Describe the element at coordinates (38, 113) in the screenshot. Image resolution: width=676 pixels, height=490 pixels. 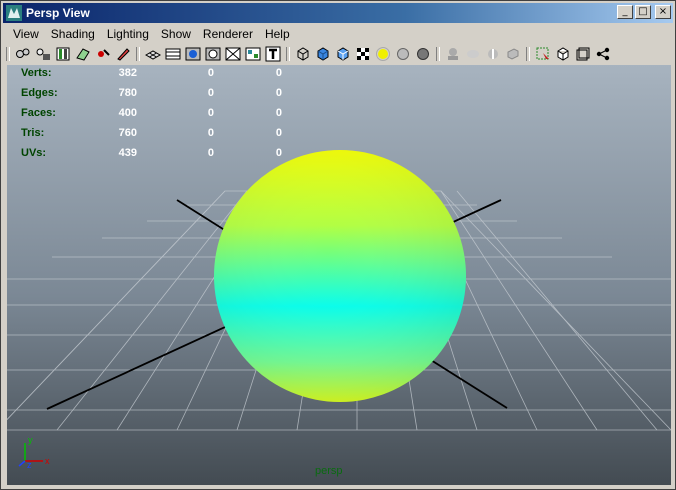
I see `hud-label: Faces:` at that location.